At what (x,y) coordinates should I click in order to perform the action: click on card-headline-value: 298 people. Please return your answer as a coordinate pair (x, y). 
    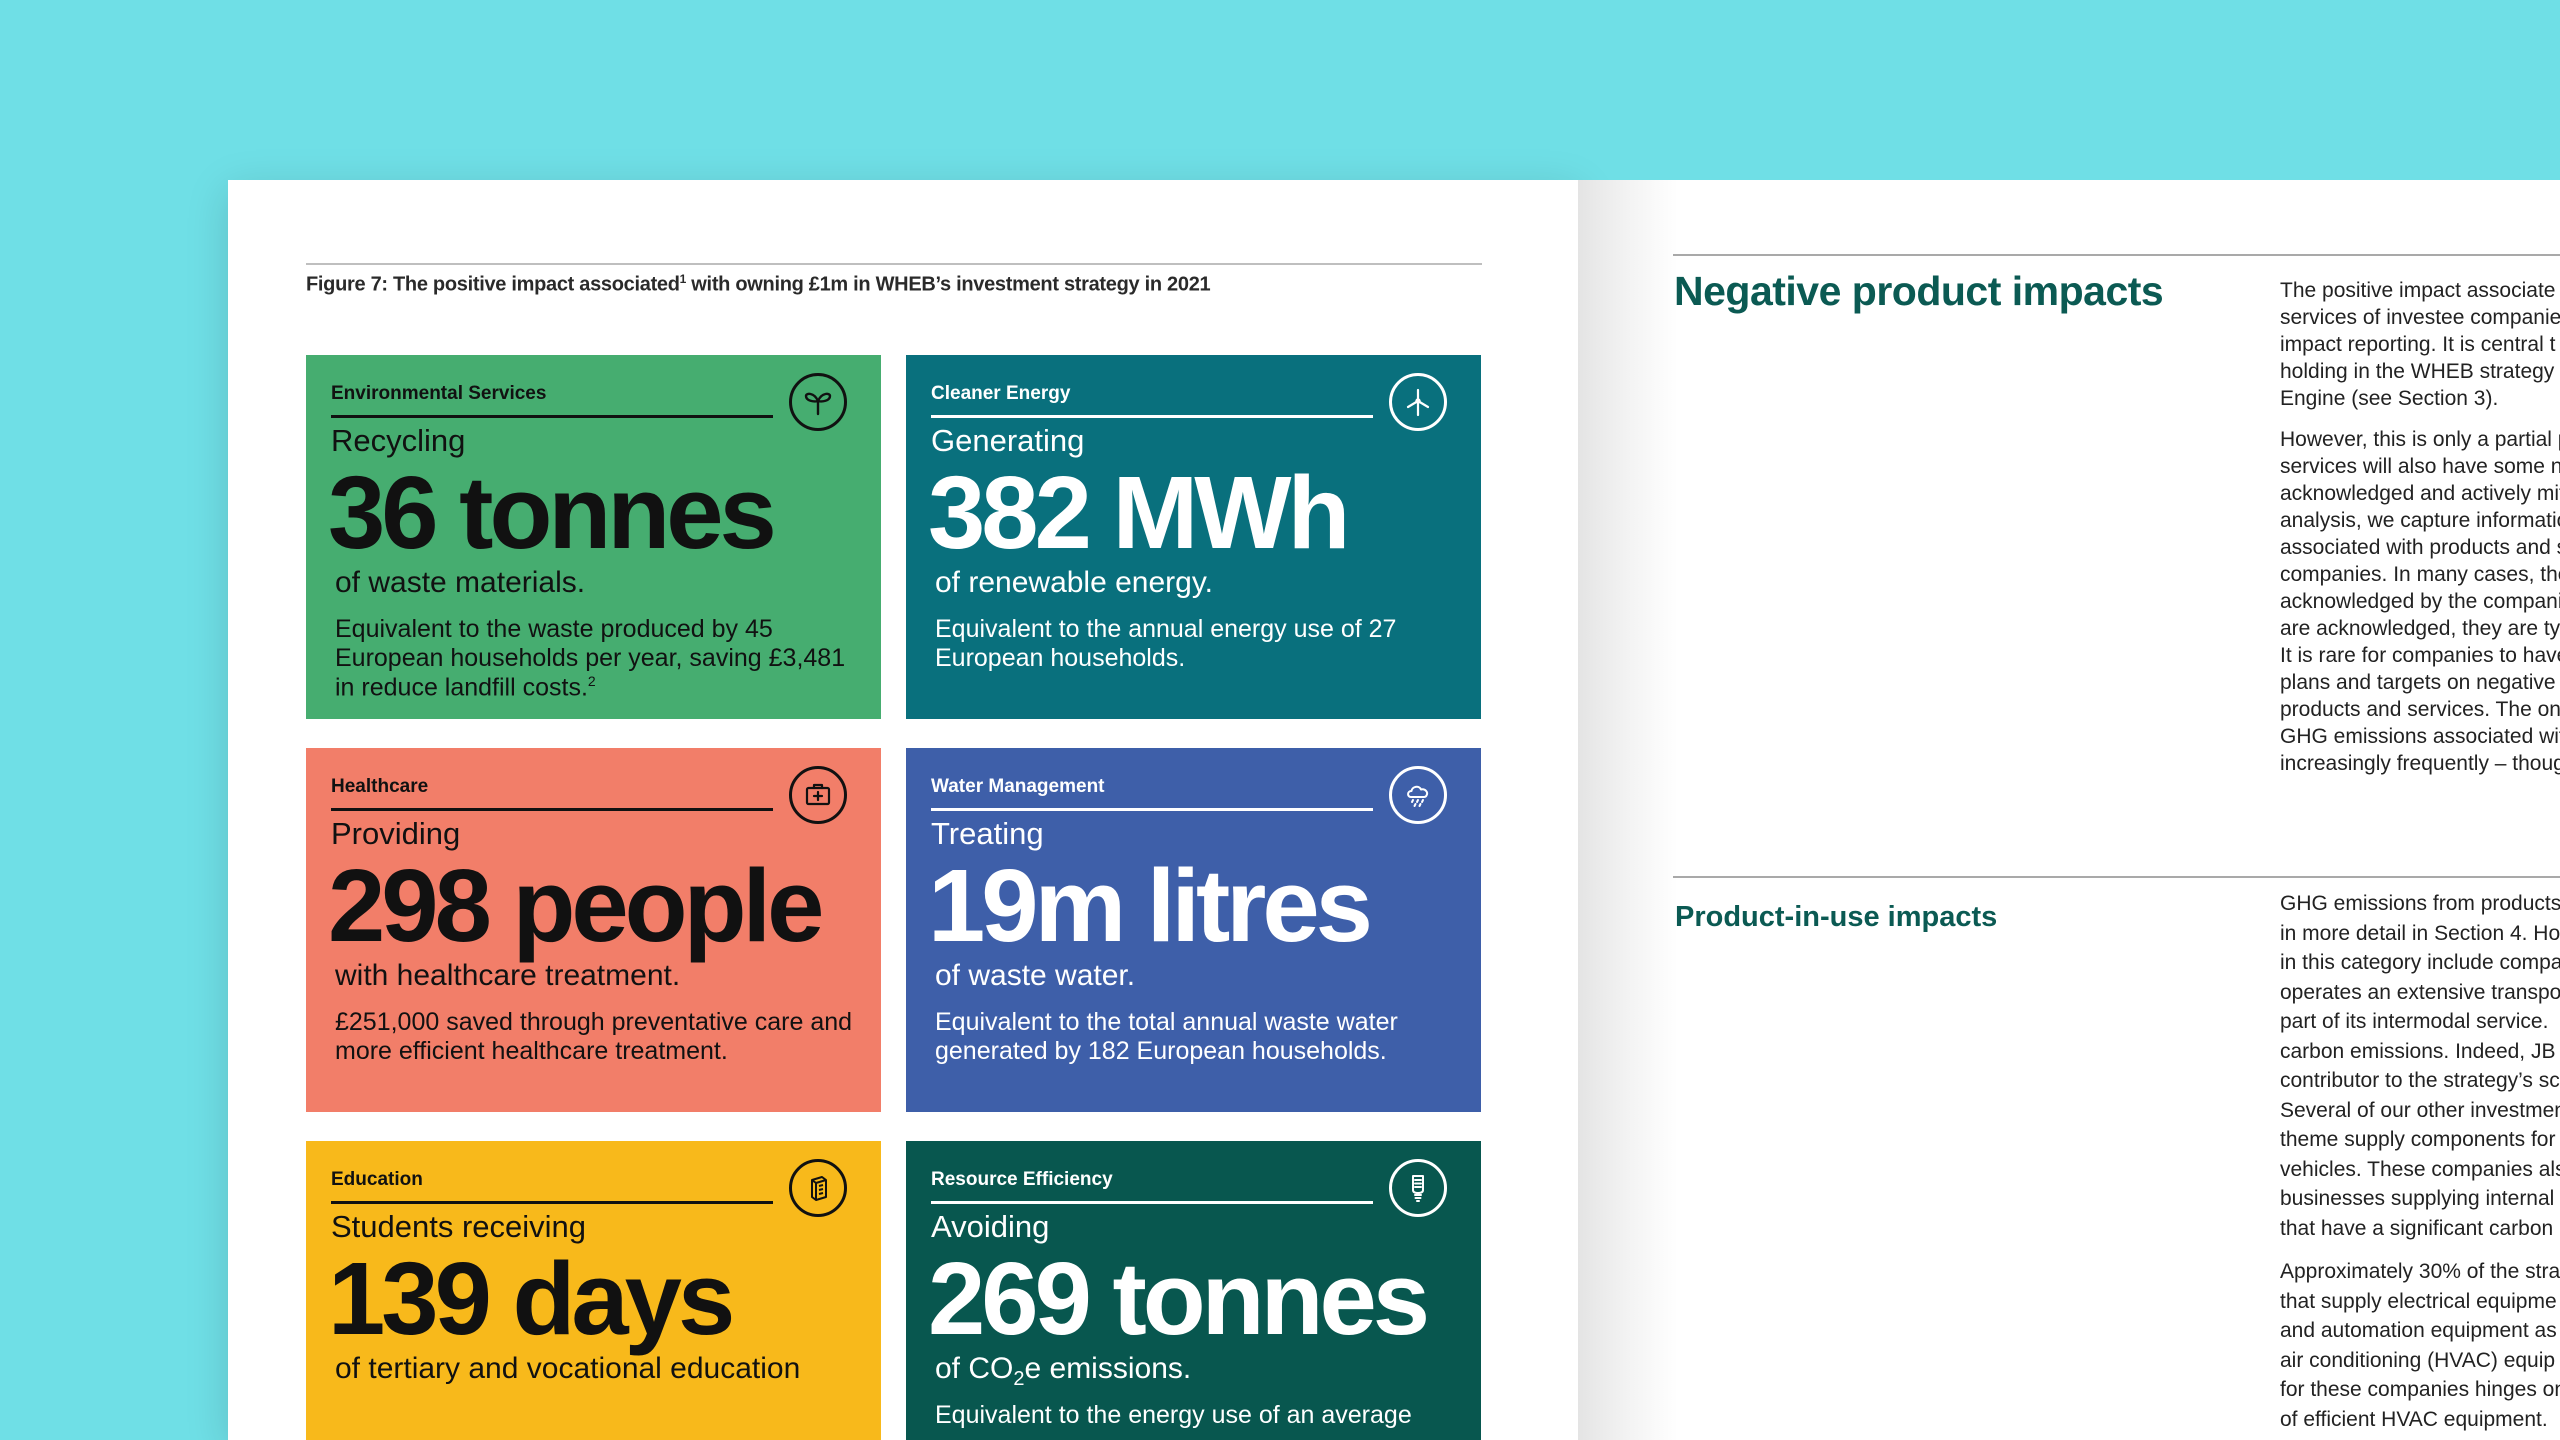
    Looking at the image, I should click on (576, 905).